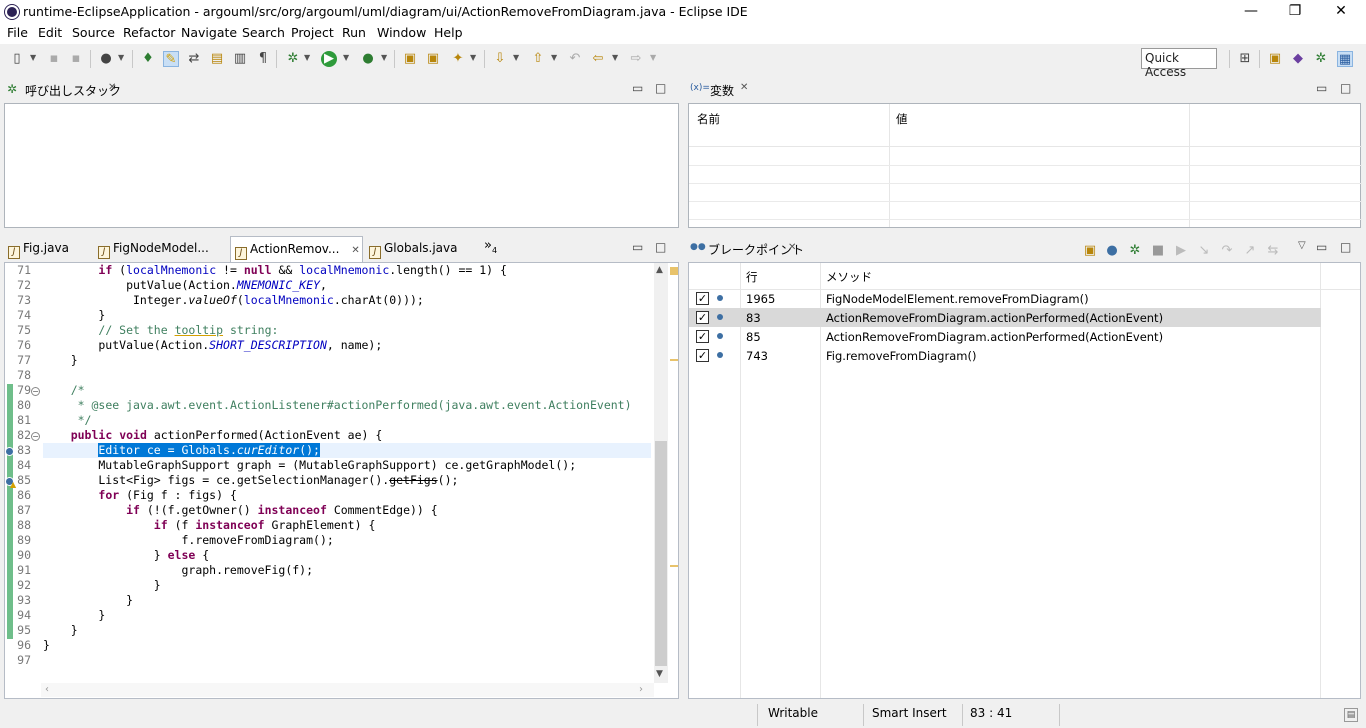 The height and width of the screenshot is (728, 1366). What do you see at coordinates (659, 270) in the screenshot?
I see `scroll-up-icon: ▲` at bounding box center [659, 270].